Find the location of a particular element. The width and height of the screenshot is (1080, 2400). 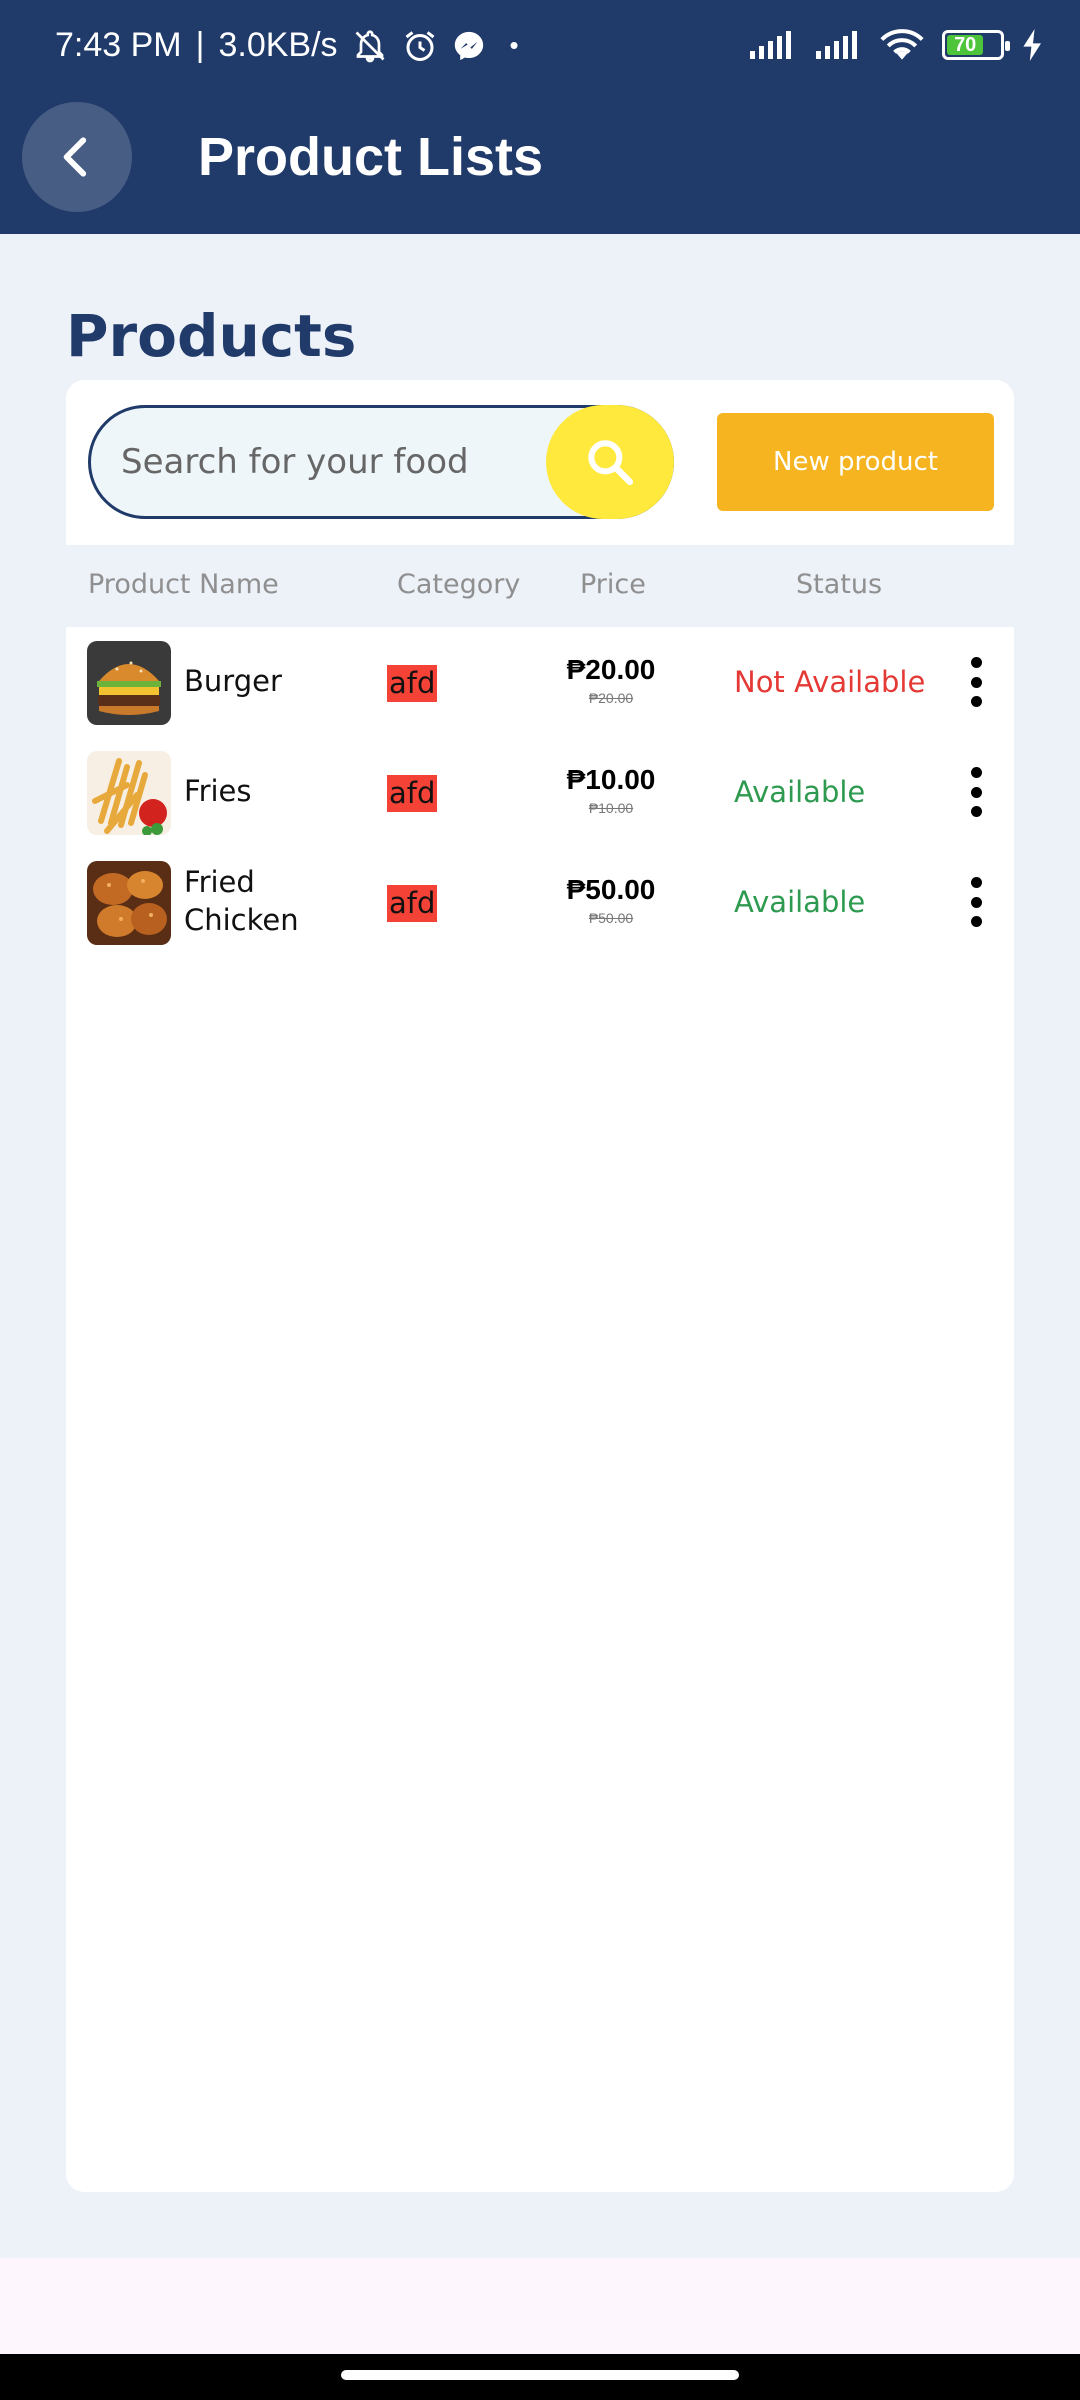

price-current: ₱10.00 is located at coordinates (611, 779).